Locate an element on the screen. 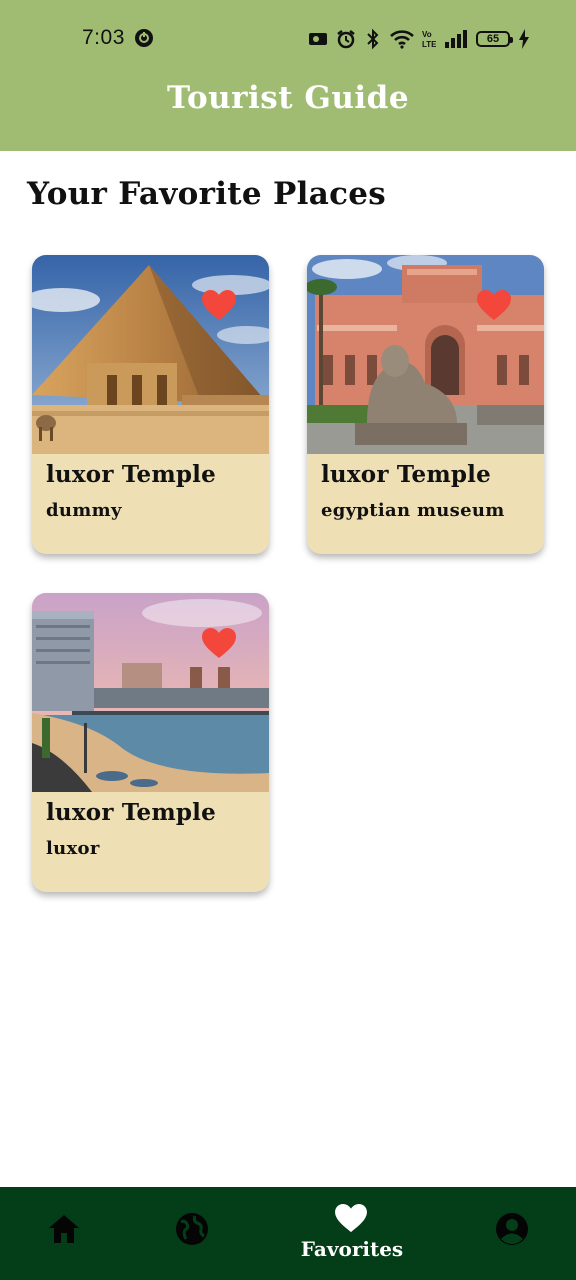 The image size is (576, 1280). svg-text: LTE is located at coordinates (429, 44).